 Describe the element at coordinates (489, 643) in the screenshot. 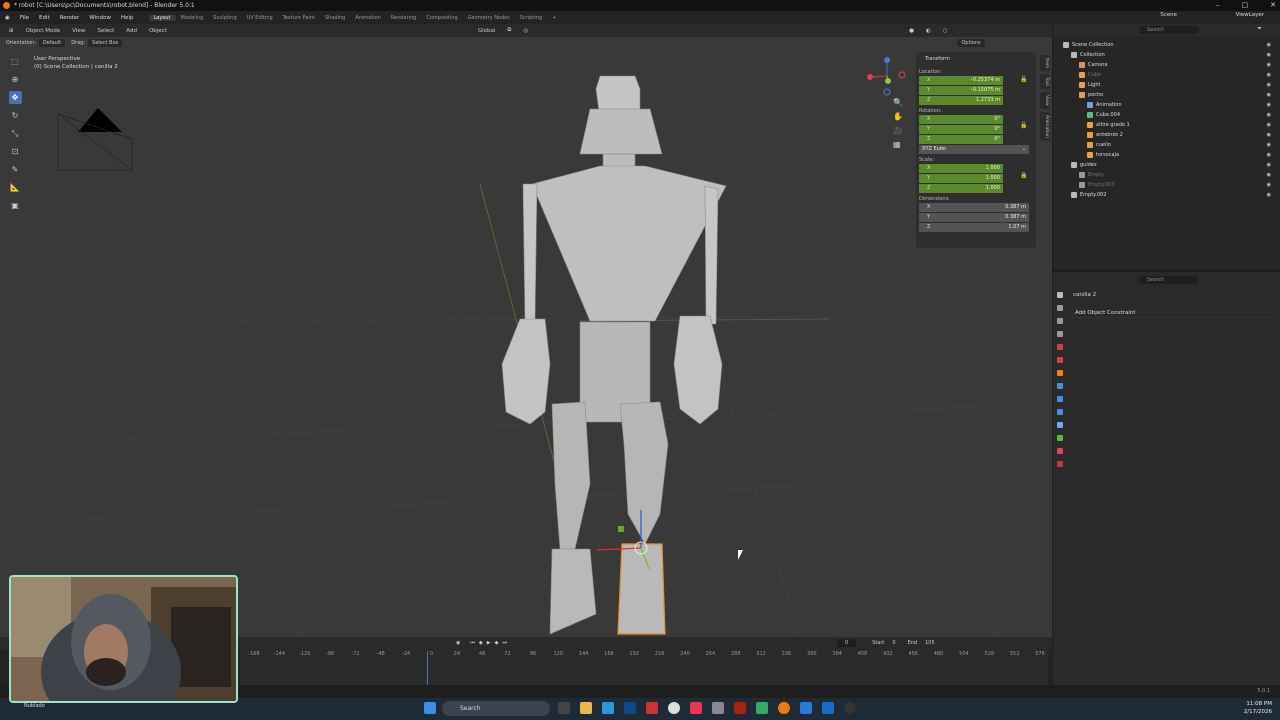

I see `play-icon: ▶` at that location.